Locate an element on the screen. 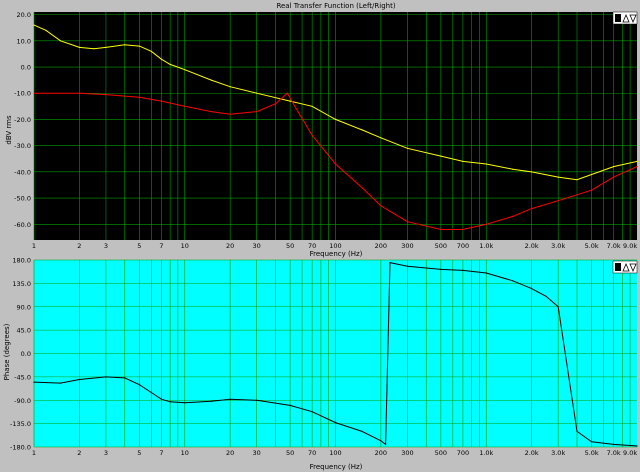  y-tick-label: 20.0 is located at coordinates (24, 15).